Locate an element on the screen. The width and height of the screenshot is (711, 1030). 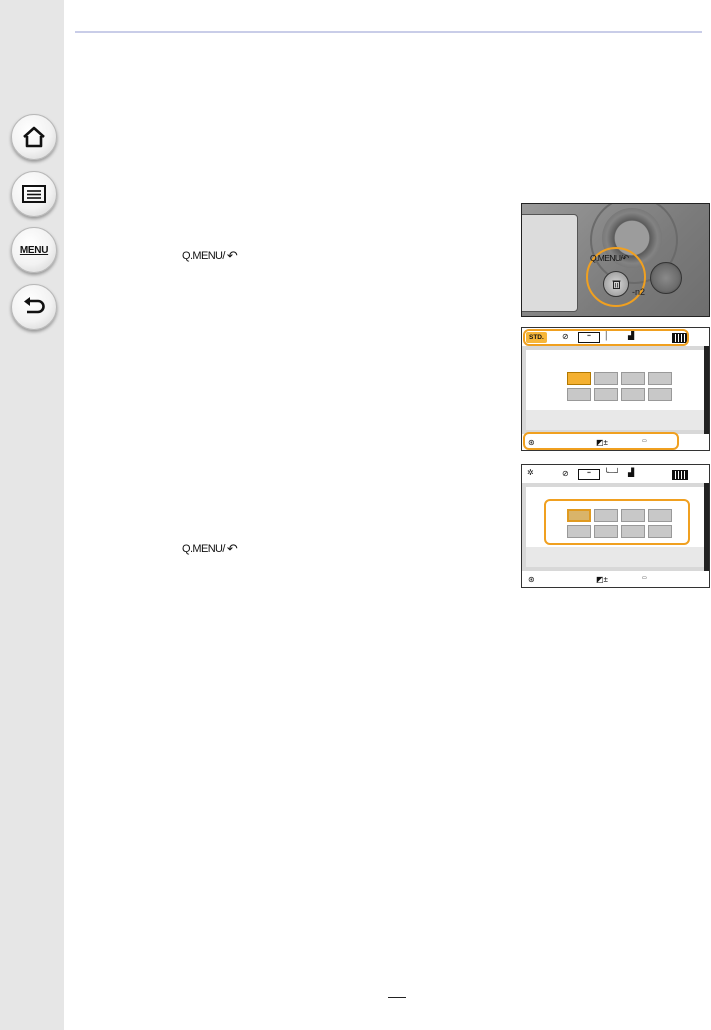
battery-icon is located at coordinates (680, 475).